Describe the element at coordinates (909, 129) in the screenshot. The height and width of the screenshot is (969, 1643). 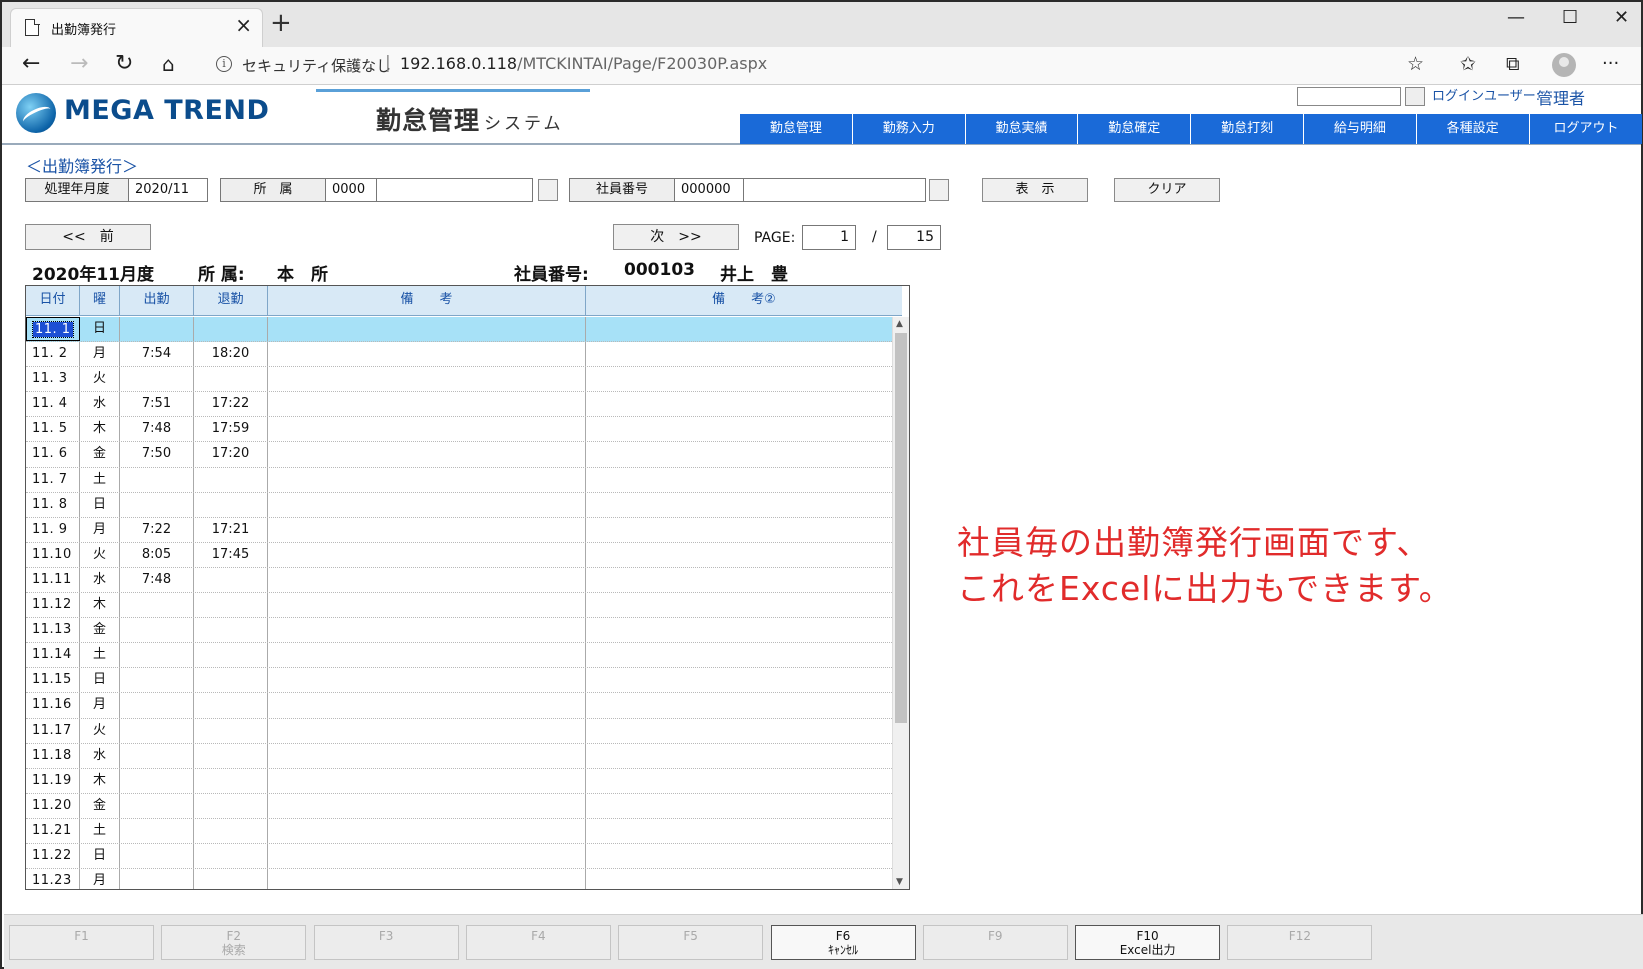
I see `menu-work-input: 勤務入力` at that location.